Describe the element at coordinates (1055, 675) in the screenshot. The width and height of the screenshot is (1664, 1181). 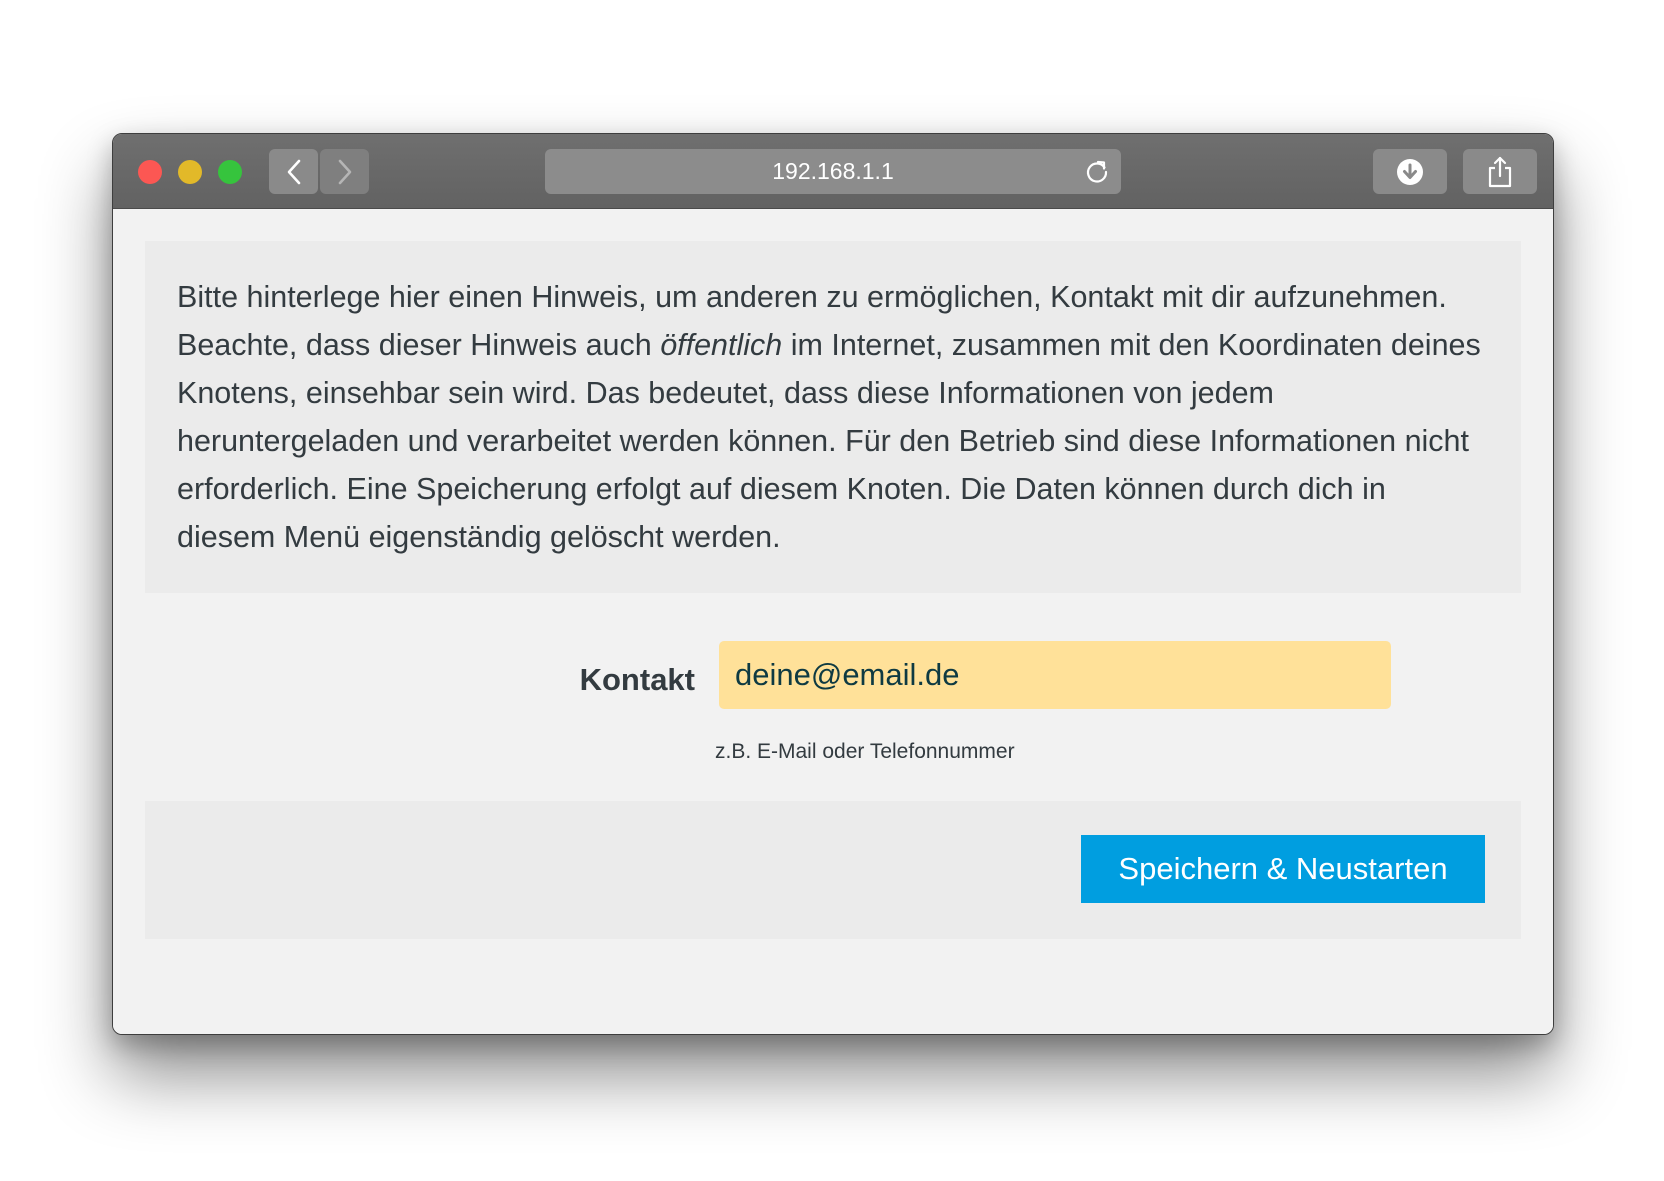
I see `contact-input` at that location.